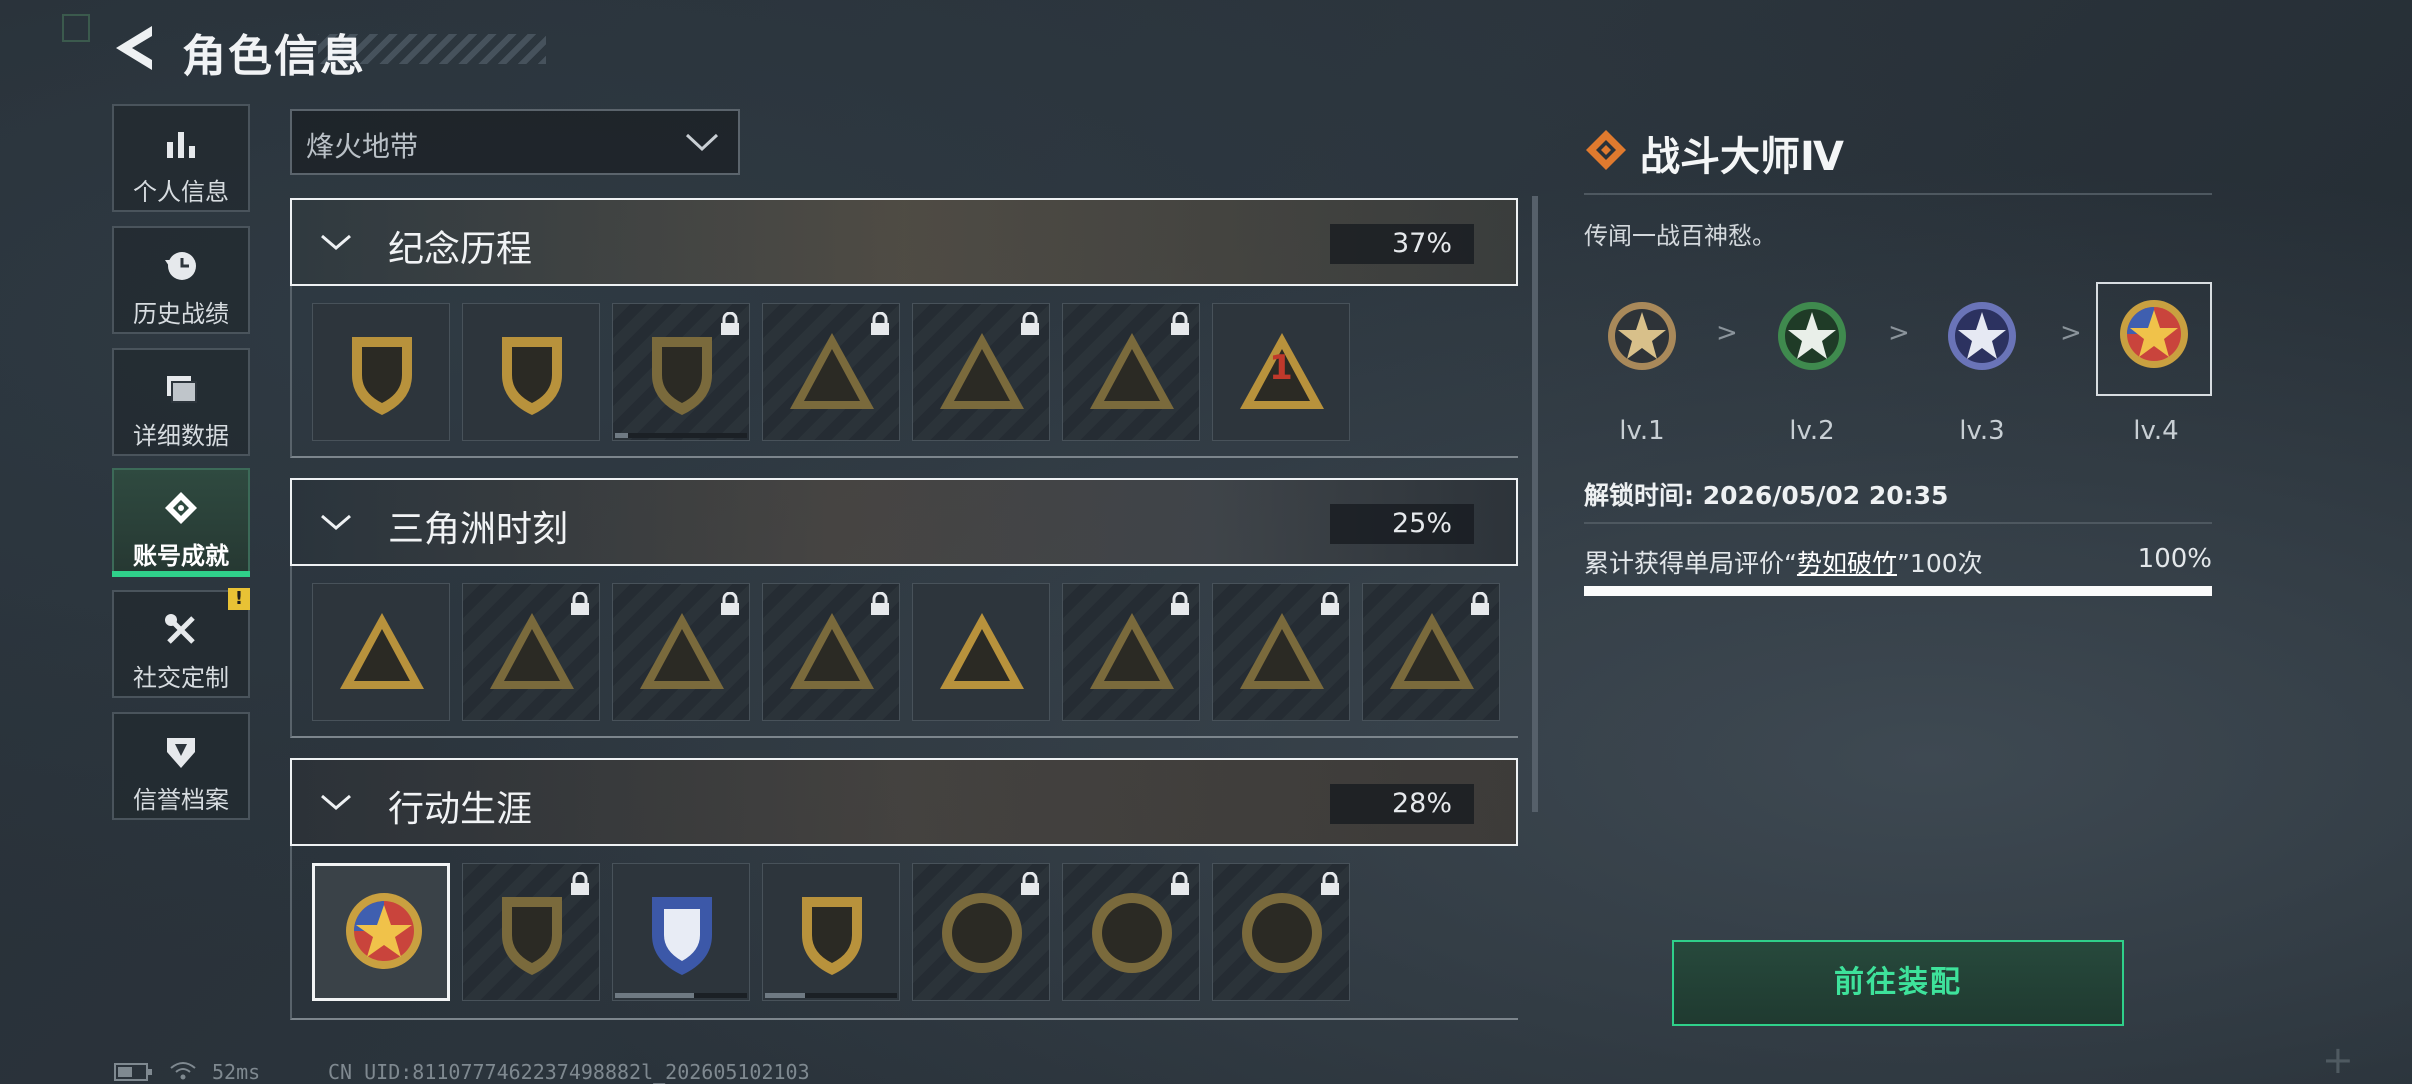 The image size is (2412, 1084). What do you see at coordinates (904, 802) in the screenshot?
I see `category-header-operation-career: 行动生涯 28%` at bounding box center [904, 802].